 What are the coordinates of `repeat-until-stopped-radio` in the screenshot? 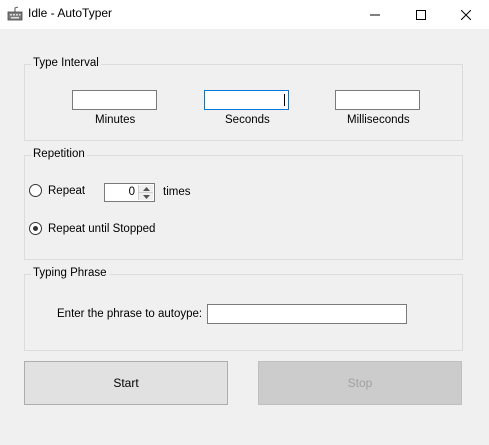 It's located at (35, 228).